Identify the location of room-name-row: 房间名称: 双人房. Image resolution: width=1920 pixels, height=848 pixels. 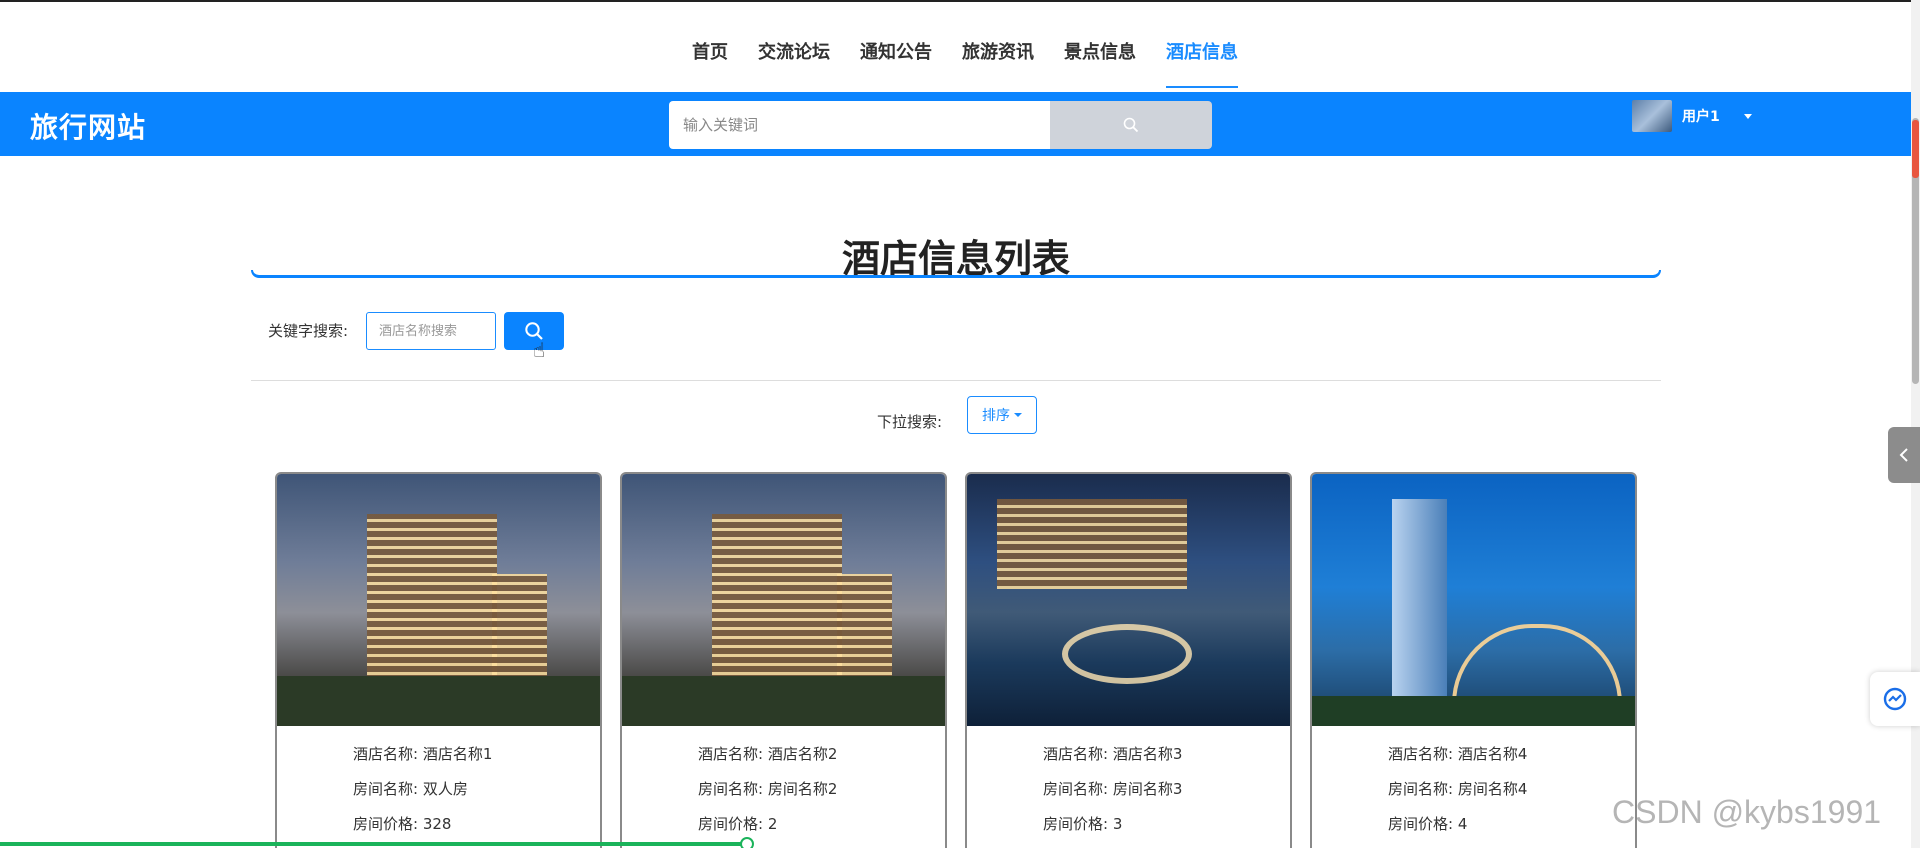
(410, 789).